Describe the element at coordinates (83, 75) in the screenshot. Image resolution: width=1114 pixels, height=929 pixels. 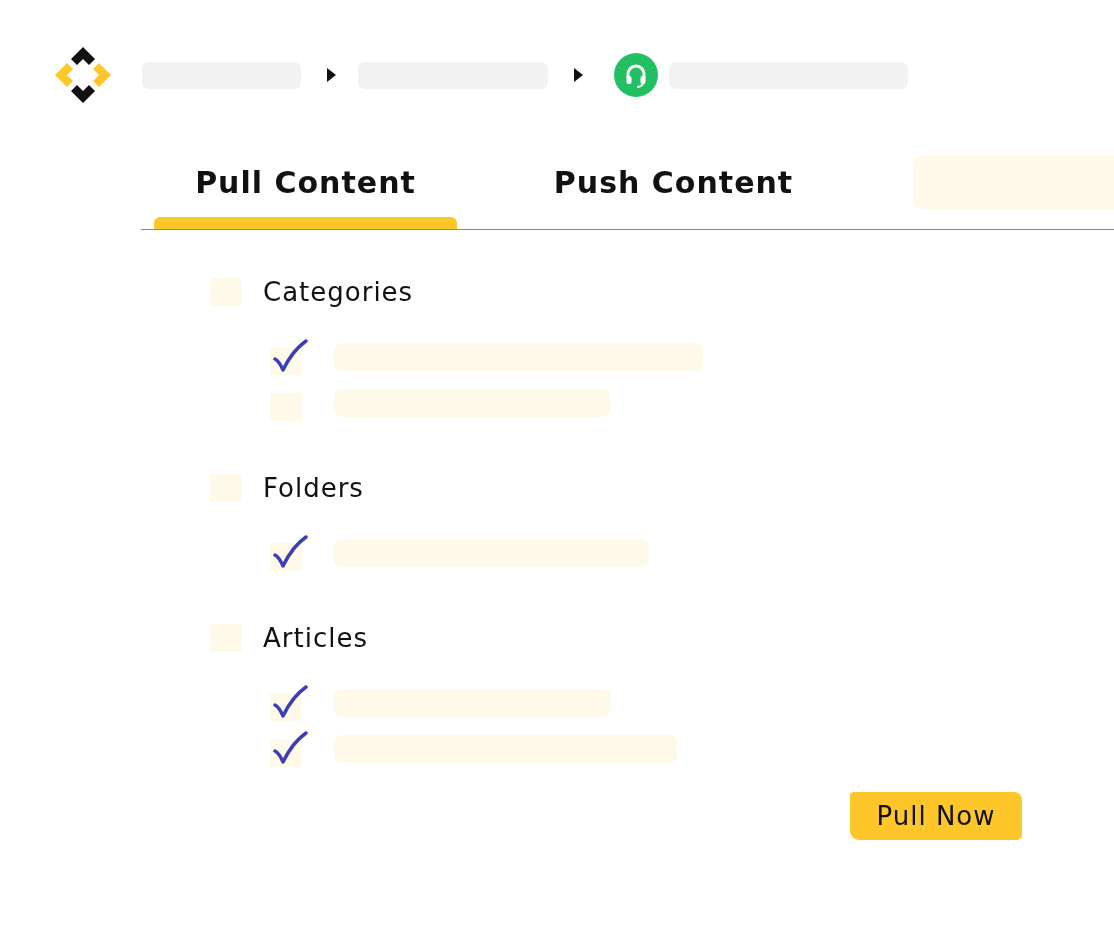
I see `logo-icon` at that location.